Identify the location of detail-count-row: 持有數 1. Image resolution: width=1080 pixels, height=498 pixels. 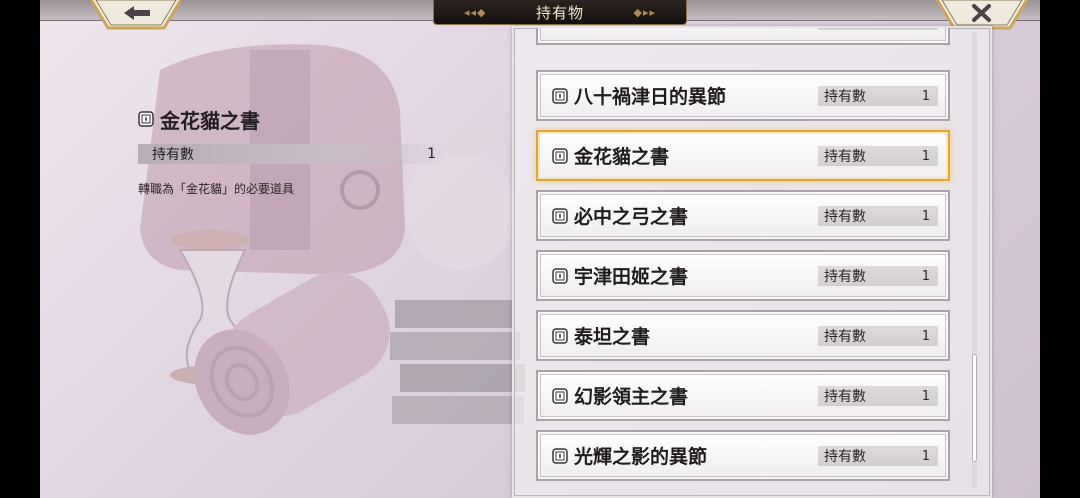
(293, 154).